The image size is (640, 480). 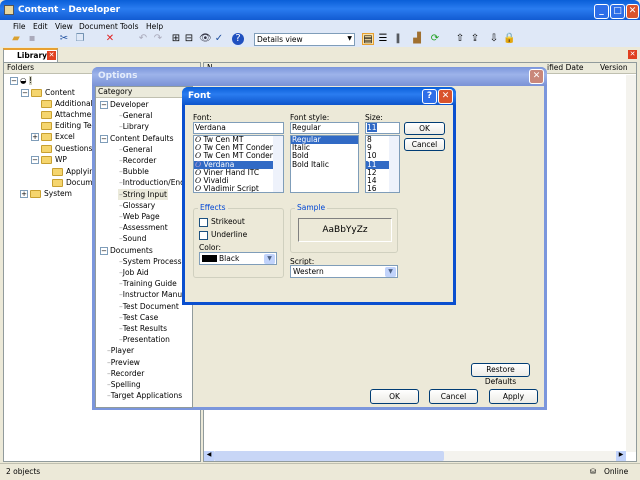 What do you see at coordinates (139, 216) in the screenshot?
I see `category-item: –Web Page` at bounding box center [139, 216].